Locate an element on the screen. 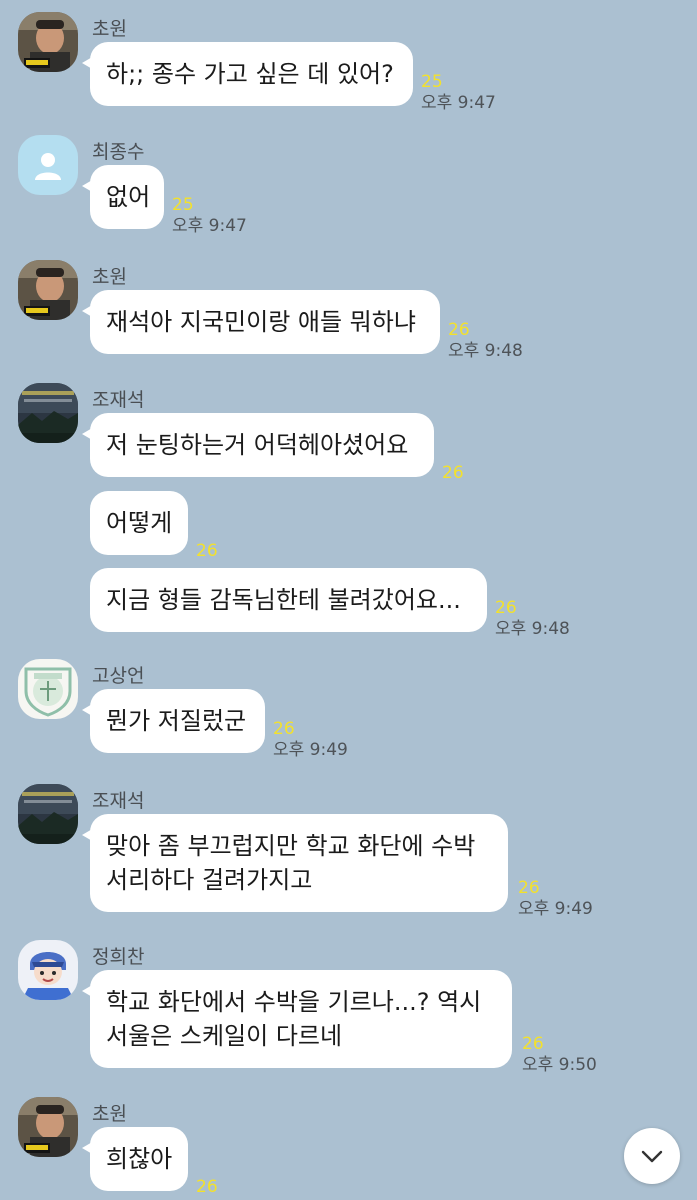 This screenshot has height=1200, width=697. default-person-icon is located at coordinates (48, 165).